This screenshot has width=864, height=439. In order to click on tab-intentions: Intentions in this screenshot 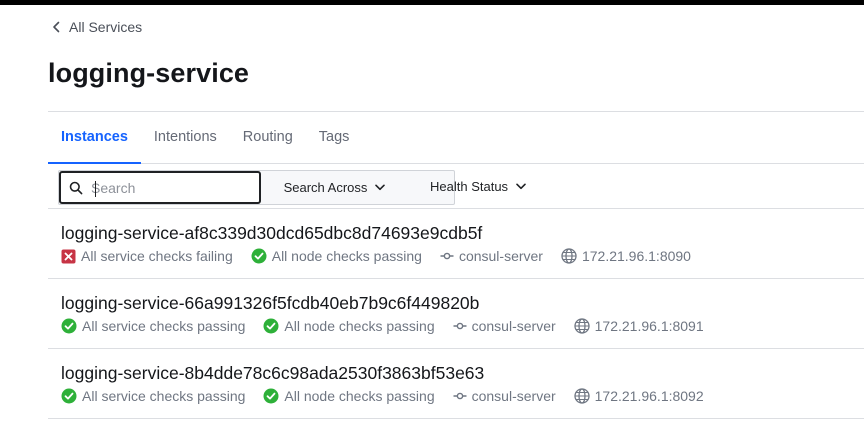, I will do `click(185, 137)`.